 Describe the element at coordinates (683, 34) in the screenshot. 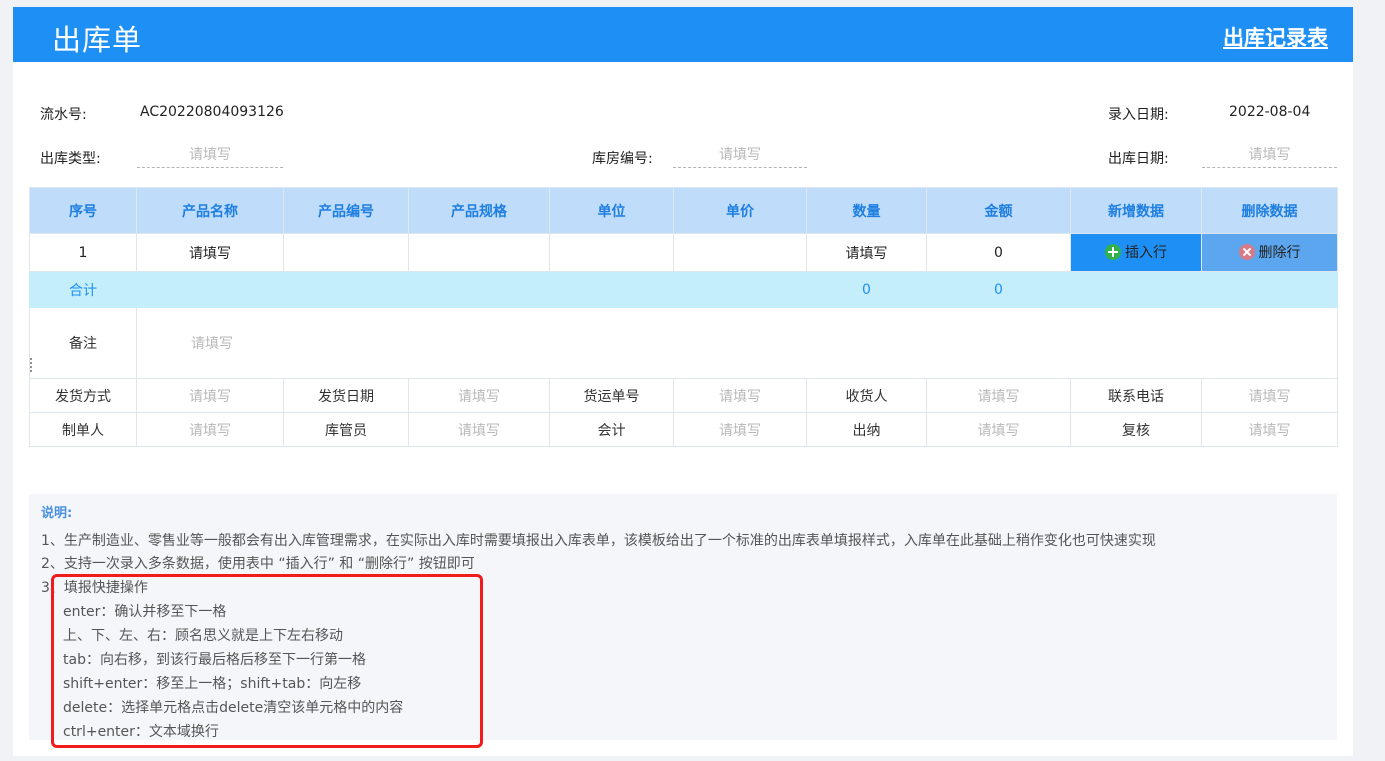

I see `header-bar: 出库单 出库记录表` at that location.